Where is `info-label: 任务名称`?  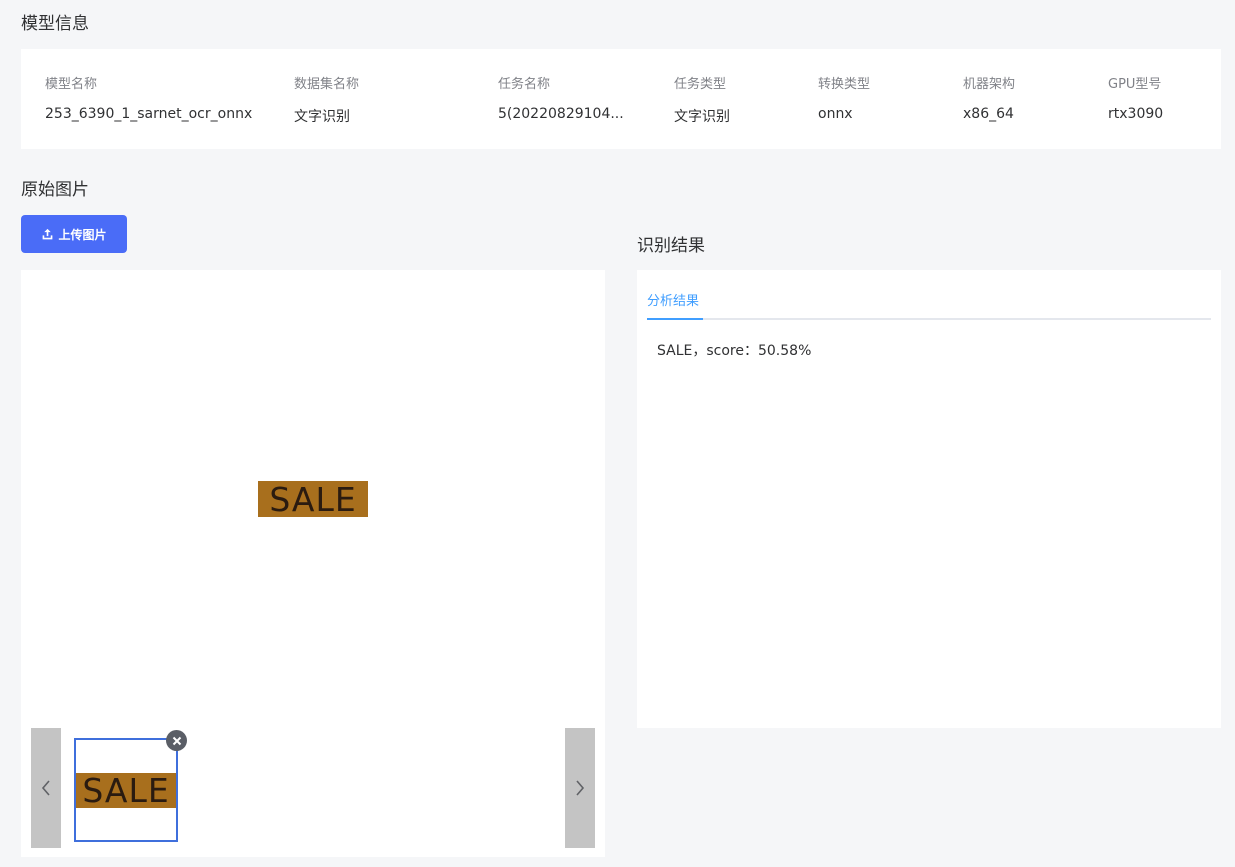
info-label: 任务名称 is located at coordinates (524, 84).